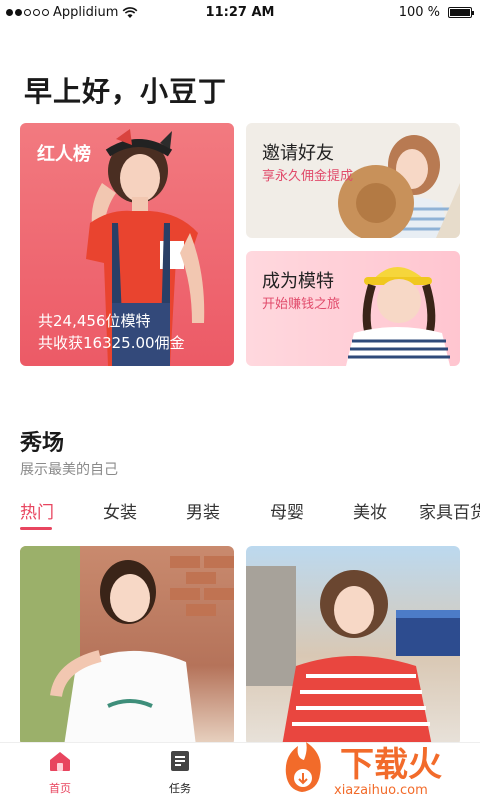 The image size is (480, 801). Describe the element at coordinates (111, 343) in the screenshot. I see `ranking-commission: 共收获16325.00佣金` at that location.